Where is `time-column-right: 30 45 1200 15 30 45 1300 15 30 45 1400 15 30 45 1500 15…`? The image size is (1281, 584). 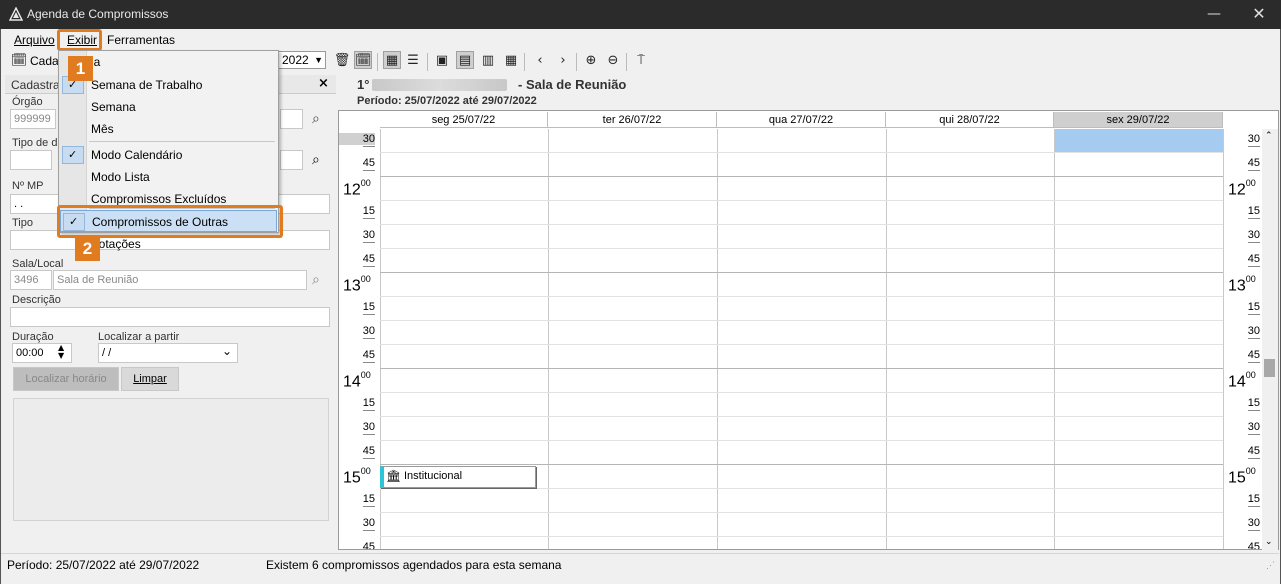 time-column-right: 30 45 1200 15 30 45 1300 15 30 45 1400 15 30 45 1500 15… is located at coordinates (1244, 339).